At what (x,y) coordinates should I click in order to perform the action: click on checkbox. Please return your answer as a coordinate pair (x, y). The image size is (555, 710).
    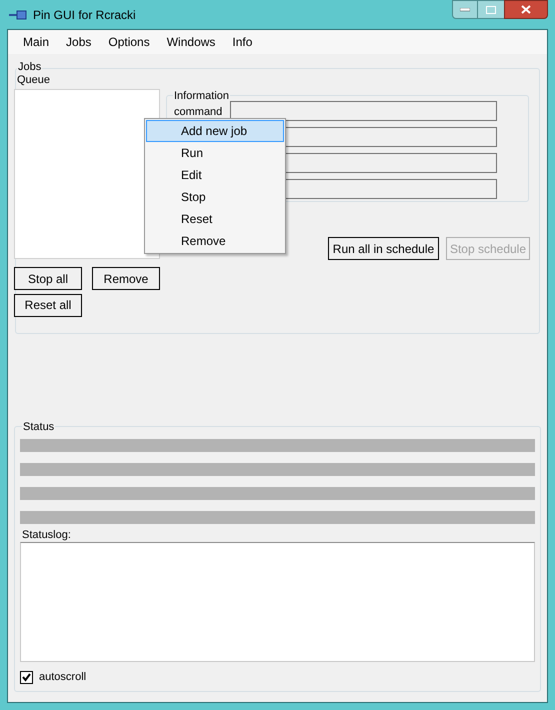
    Looking at the image, I should click on (26, 677).